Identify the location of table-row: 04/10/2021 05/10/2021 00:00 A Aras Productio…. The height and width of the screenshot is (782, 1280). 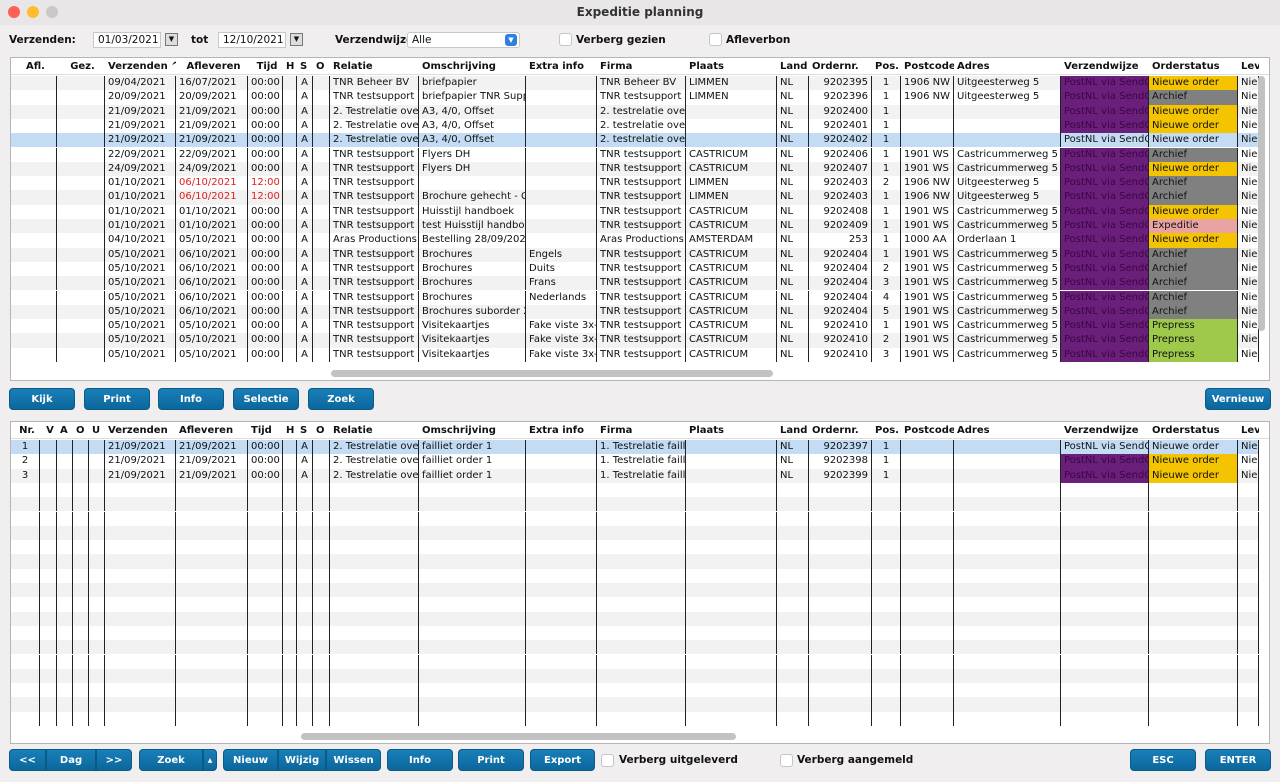
(635, 240).